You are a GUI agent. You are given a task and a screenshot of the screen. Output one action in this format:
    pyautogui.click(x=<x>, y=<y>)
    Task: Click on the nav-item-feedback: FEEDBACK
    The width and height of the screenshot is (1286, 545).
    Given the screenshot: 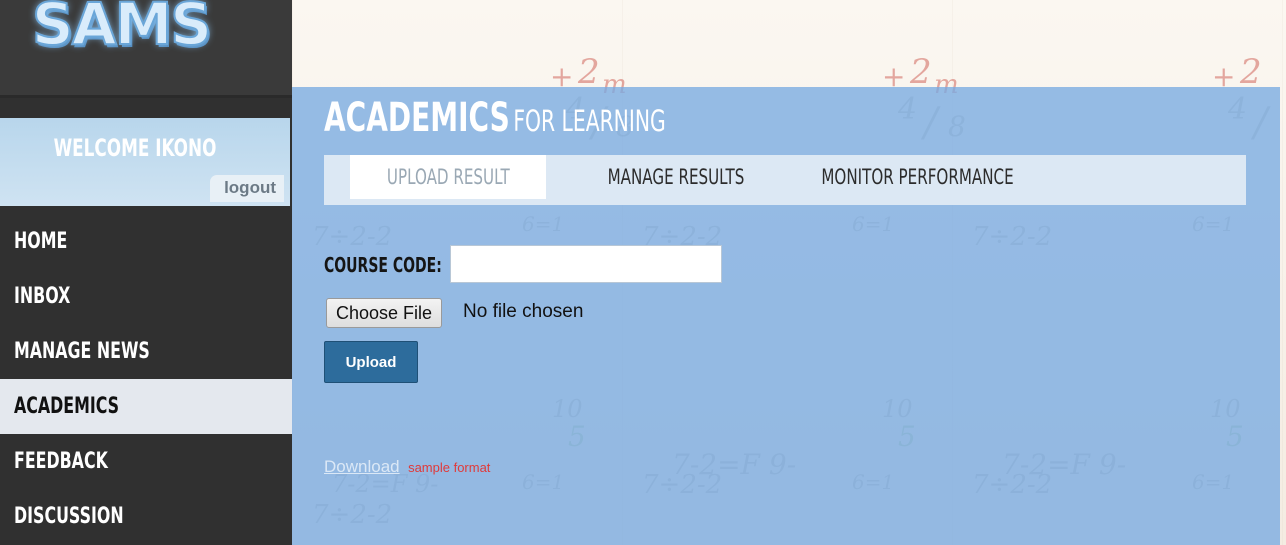 What is the action you would take?
    pyautogui.click(x=146, y=461)
    